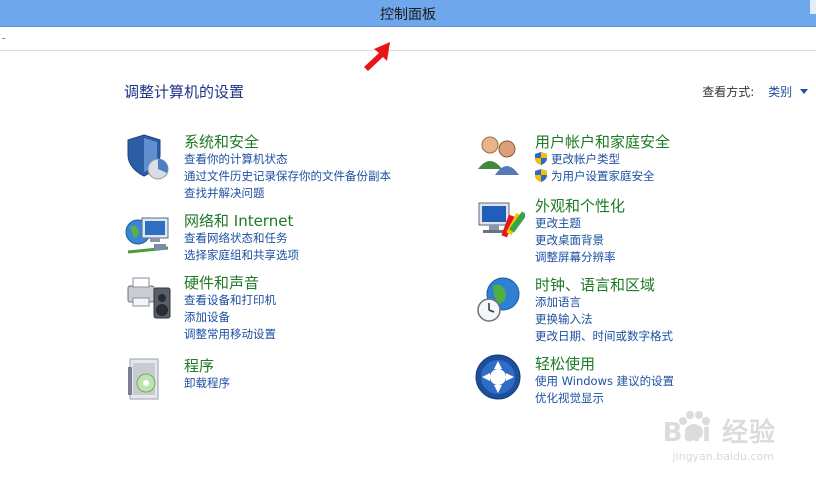 This screenshot has width=816, height=491. I want to click on link-devices-printers: 查看设备和打印机, so click(230, 300).